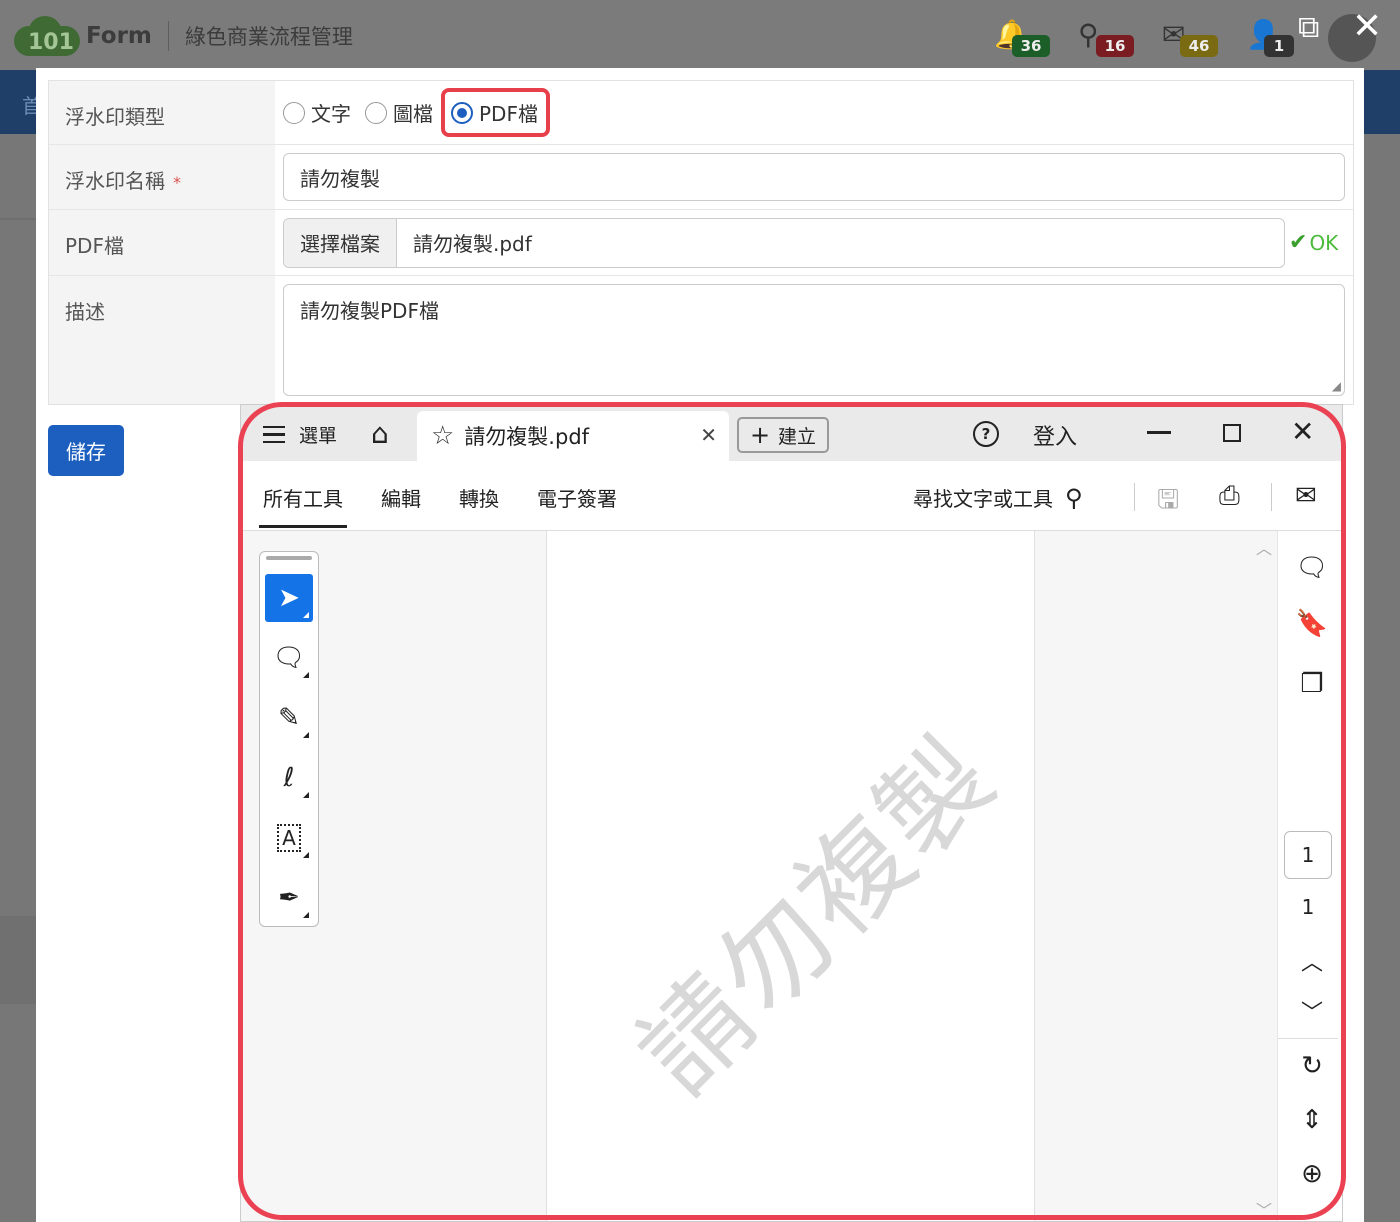 The height and width of the screenshot is (1222, 1400). I want to click on tab-close-icon: ✕, so click(708, 435).